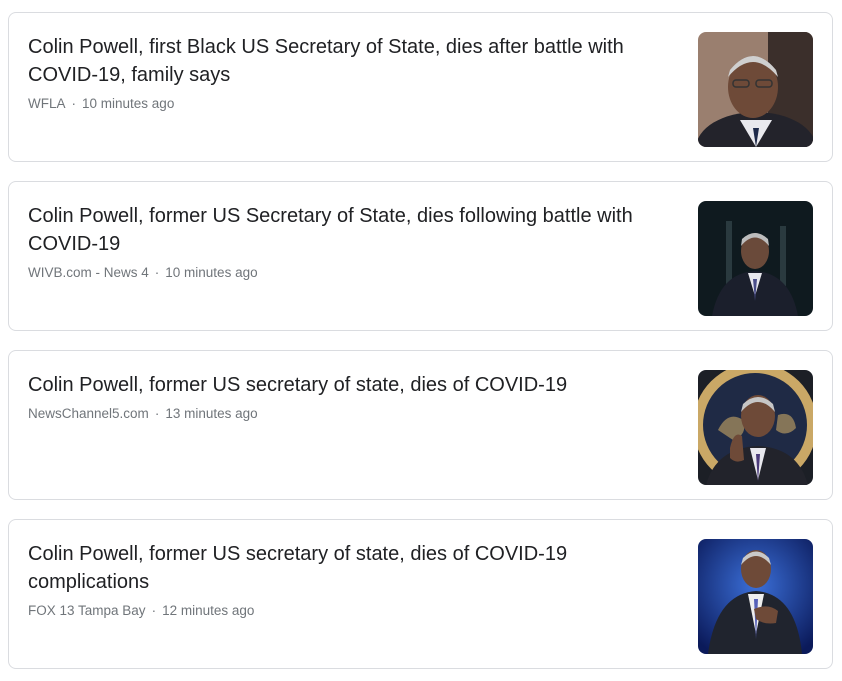  What do you see at coordinates (353, 104) in the screenshot?
I see `news-meta: WFLA · 10 minutes ago` at bounding box center [353, 104].